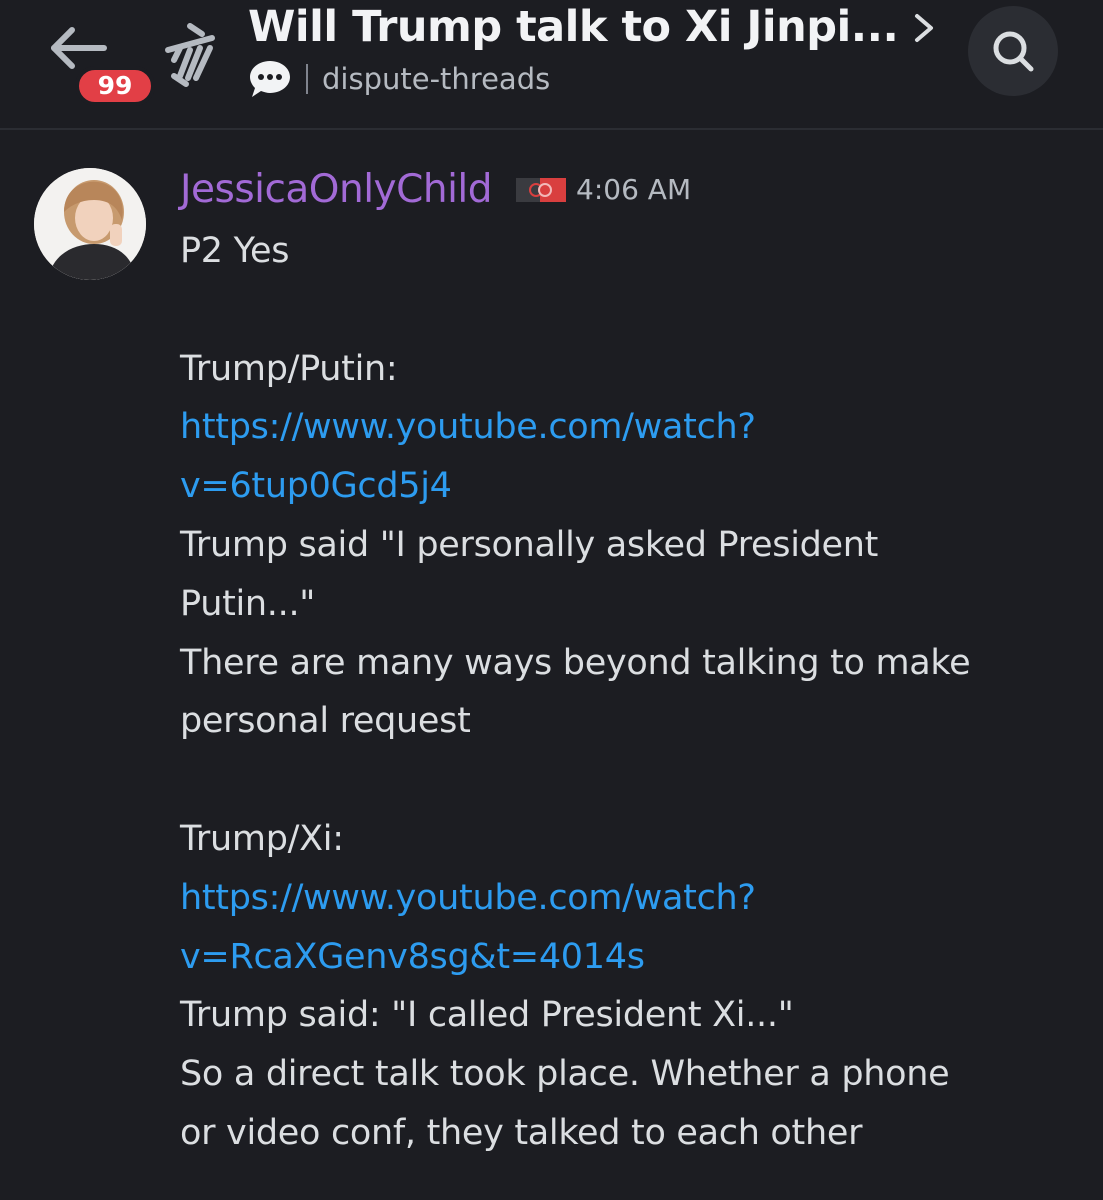 This screenshot has width=1103, height=1200. Describe the element at coordinates (551, 129) in the screenshot. I see `header-divider` at that location.